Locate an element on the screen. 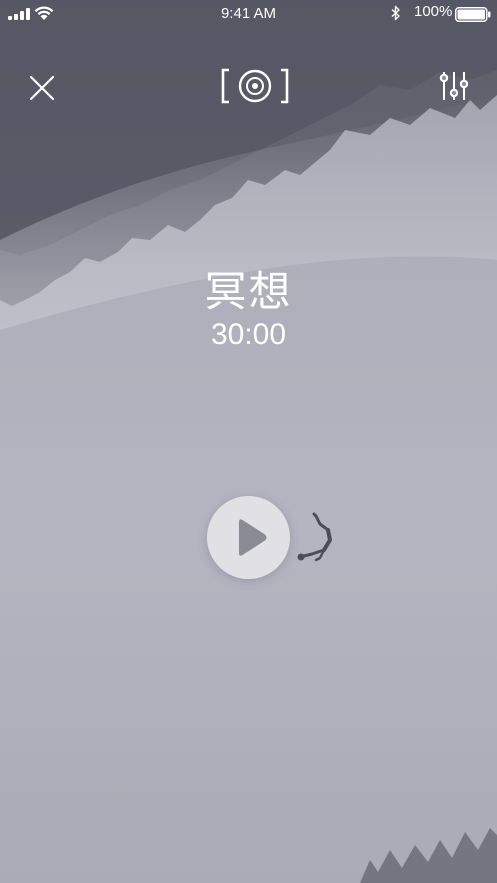 Image resolution: width=497 pixels, height=883 pixels. play-button is located at coordinates (248, 537).